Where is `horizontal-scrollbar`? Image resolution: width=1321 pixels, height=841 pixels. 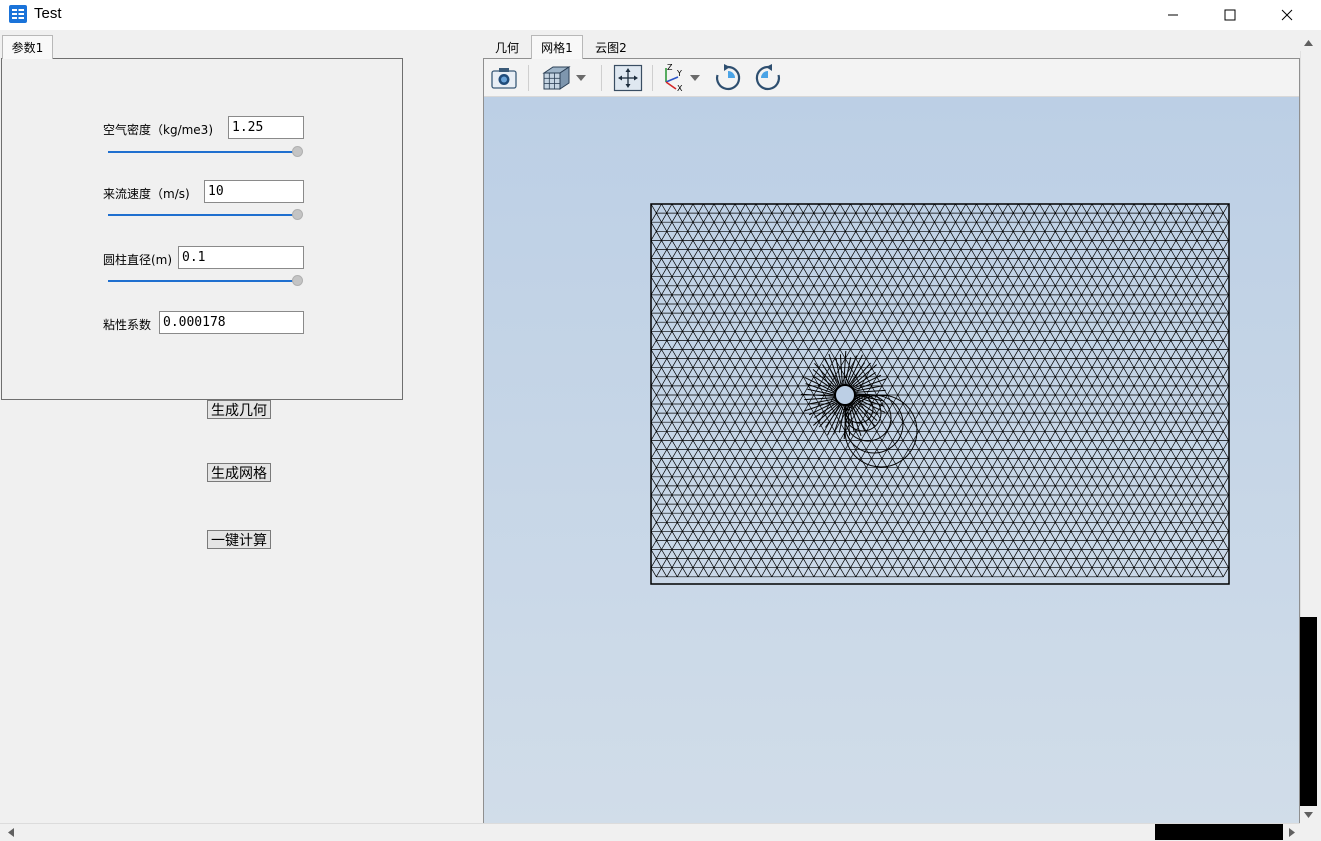
horizontal-scrollbar is located at coordinates (650, 832).